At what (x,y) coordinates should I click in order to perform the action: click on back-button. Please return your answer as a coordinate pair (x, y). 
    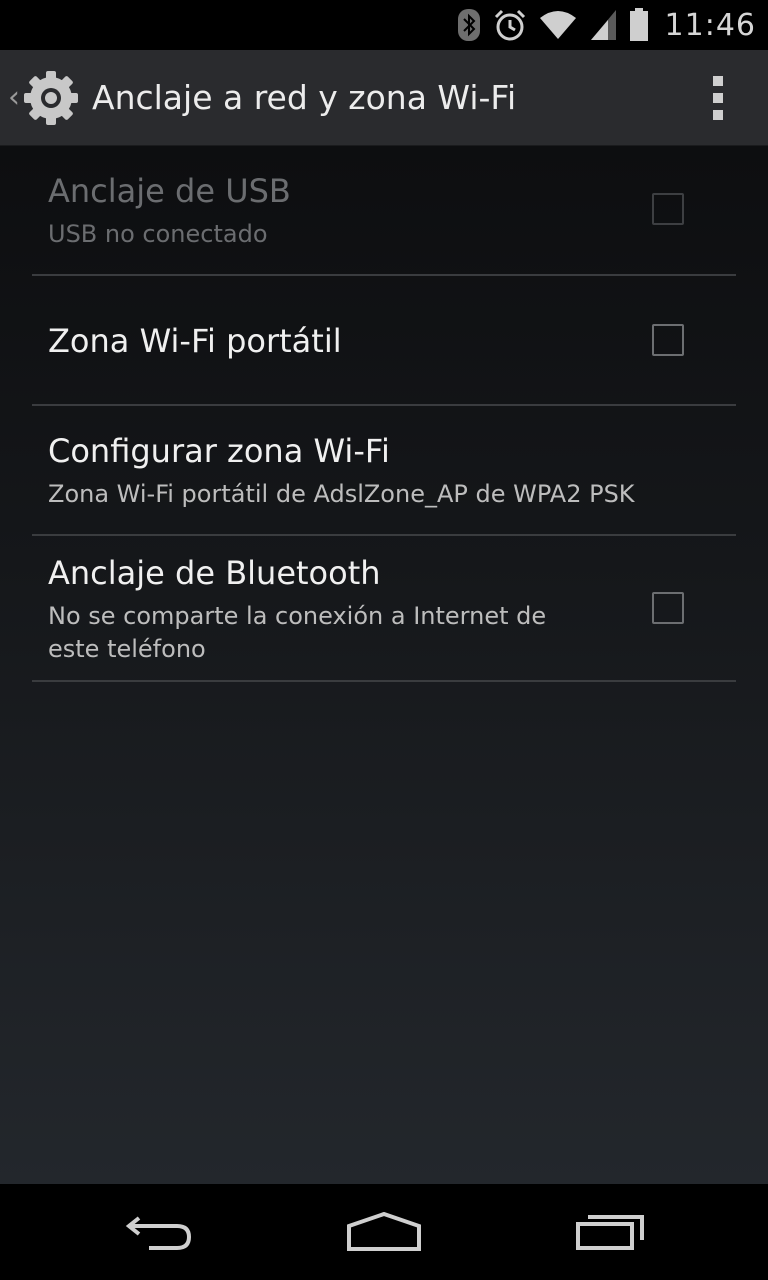
    Looking at the image, I should click on (160, 1232).